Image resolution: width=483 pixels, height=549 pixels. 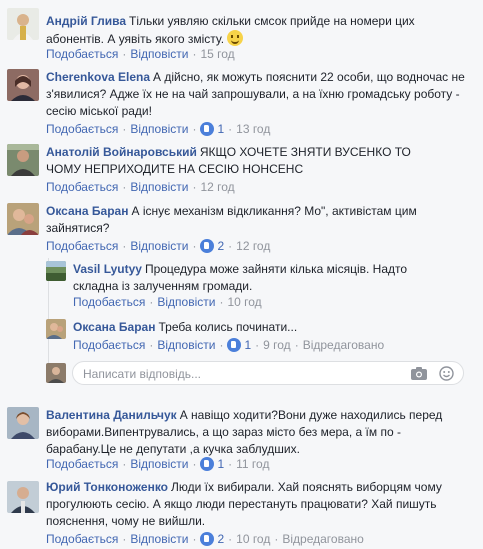 I want to click on timestamp: 9 год, so click(x=277, y=345).